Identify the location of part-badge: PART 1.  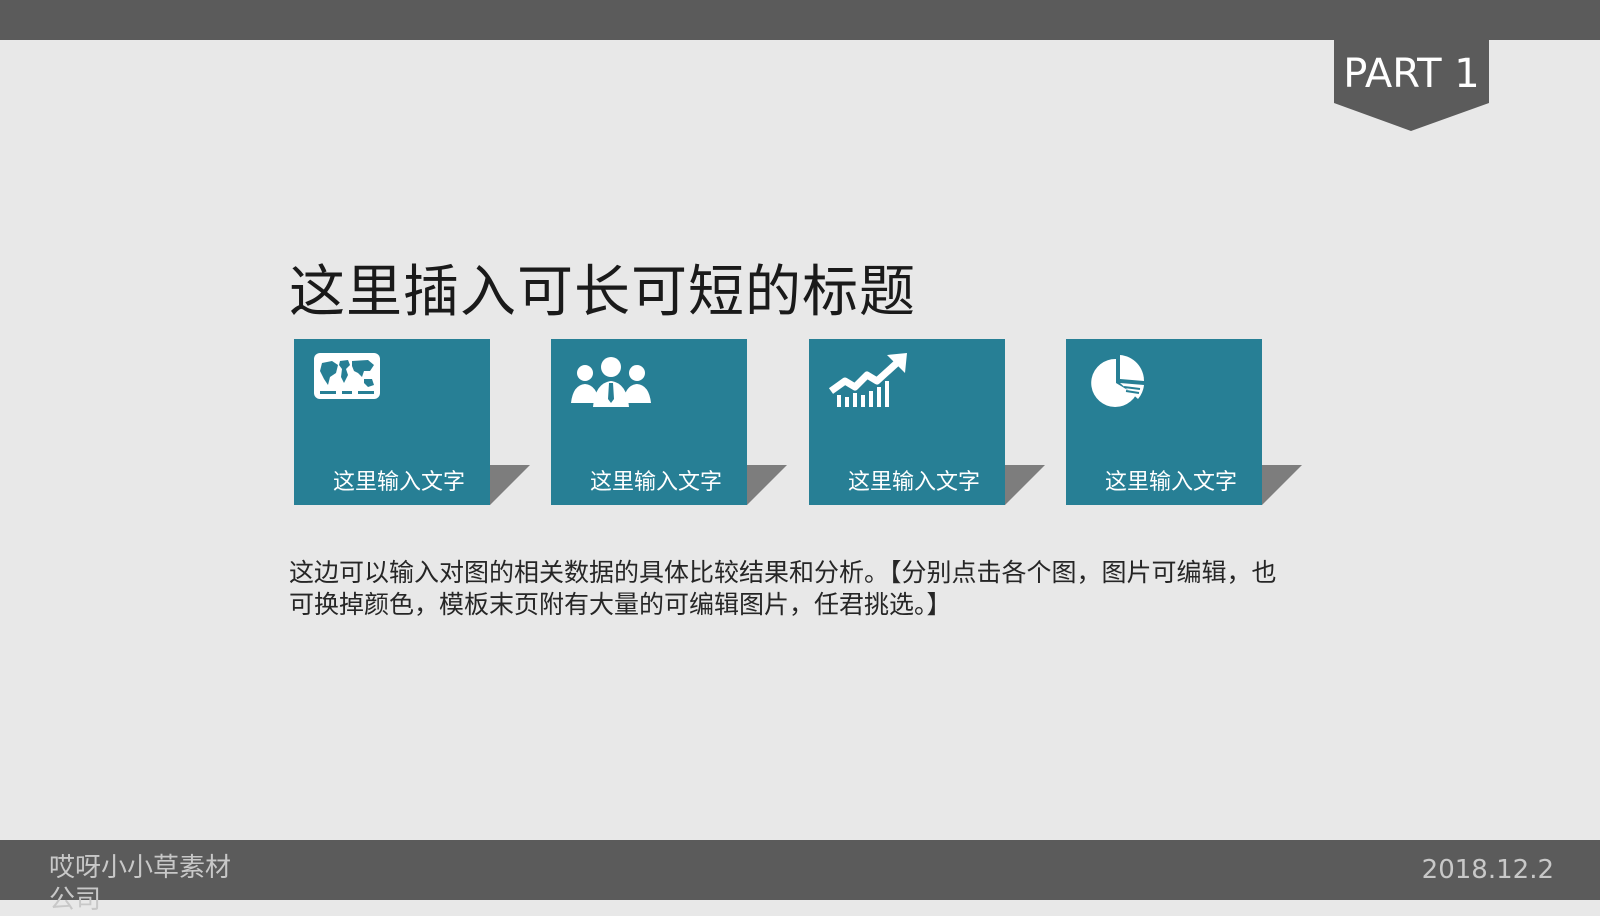
(1411, 85).